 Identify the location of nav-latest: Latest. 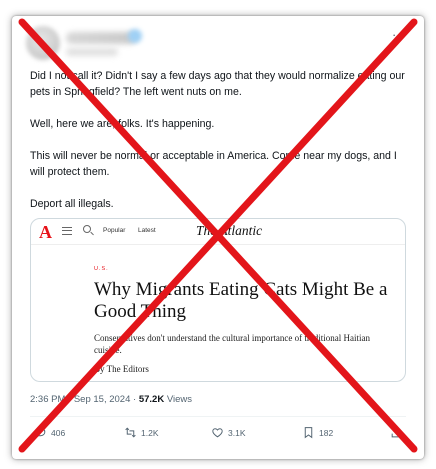
(147, 230).